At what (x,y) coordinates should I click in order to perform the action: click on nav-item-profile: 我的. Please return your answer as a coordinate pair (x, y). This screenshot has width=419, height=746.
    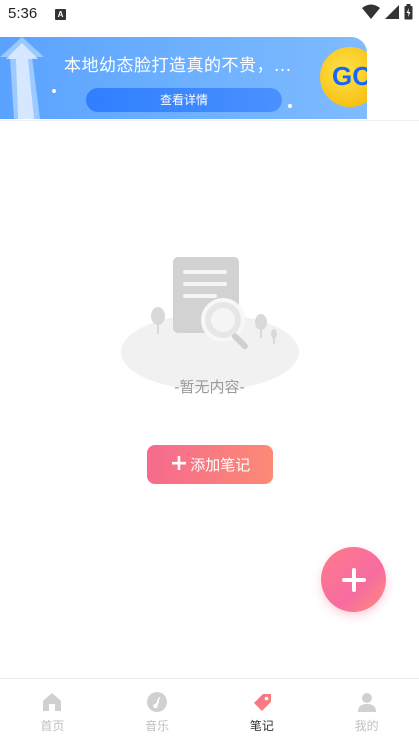
    Looking at the image, I should click on (366, 712).